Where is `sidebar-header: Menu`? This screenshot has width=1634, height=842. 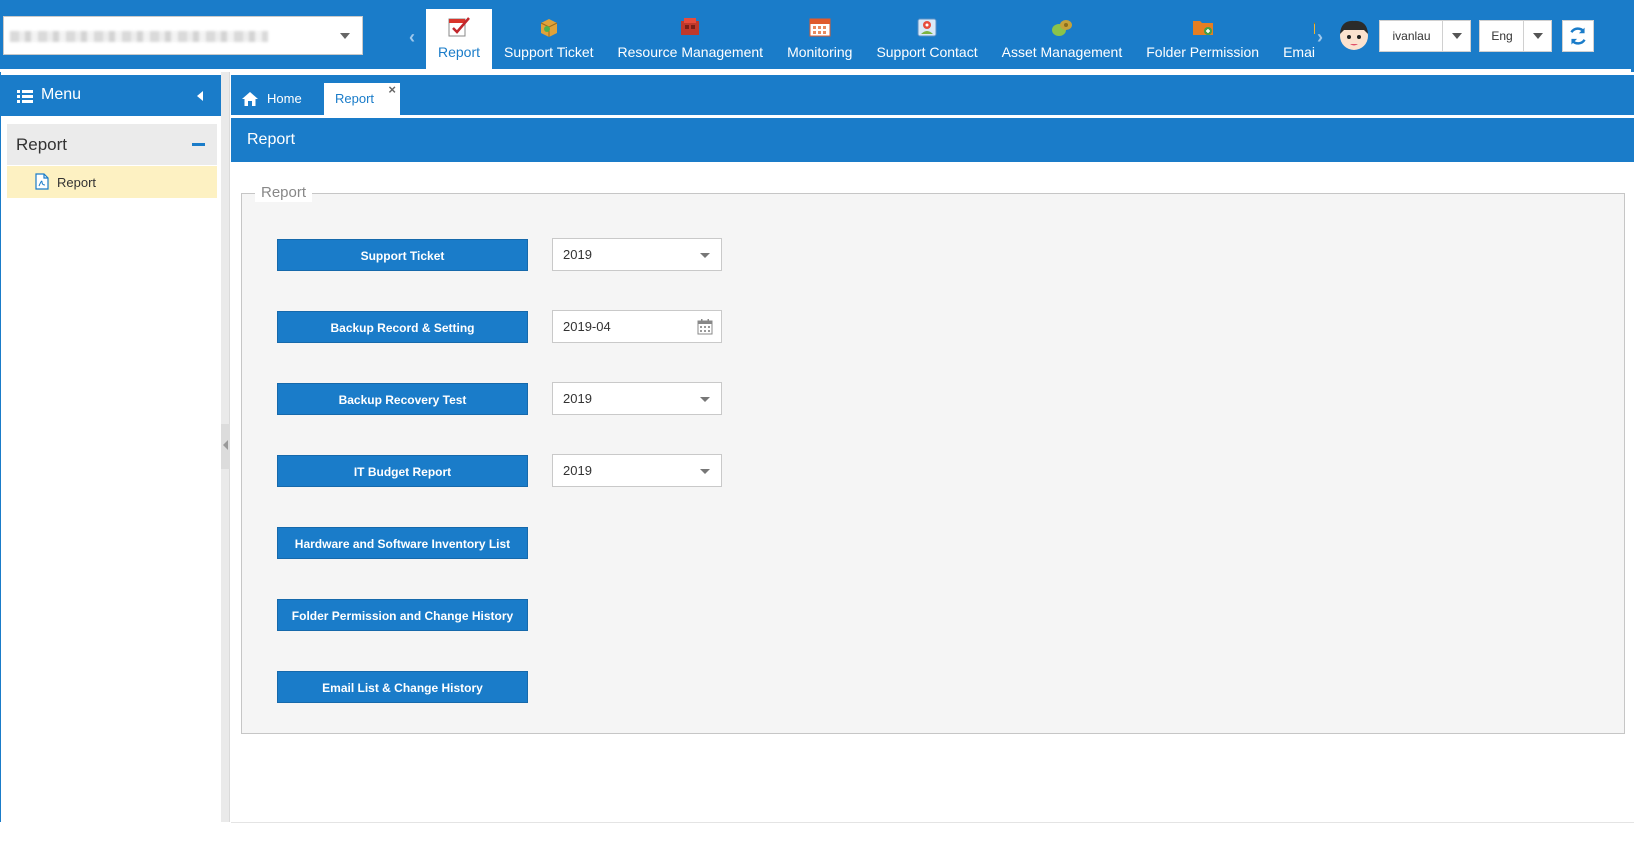
sidebar-header: Menu is located at coordinates (111, 95).